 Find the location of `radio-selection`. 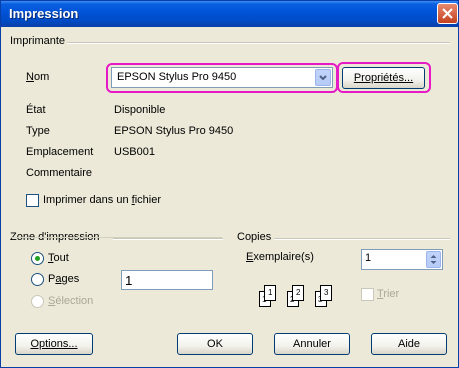

radio-selection is located at coordinates (37, 301).